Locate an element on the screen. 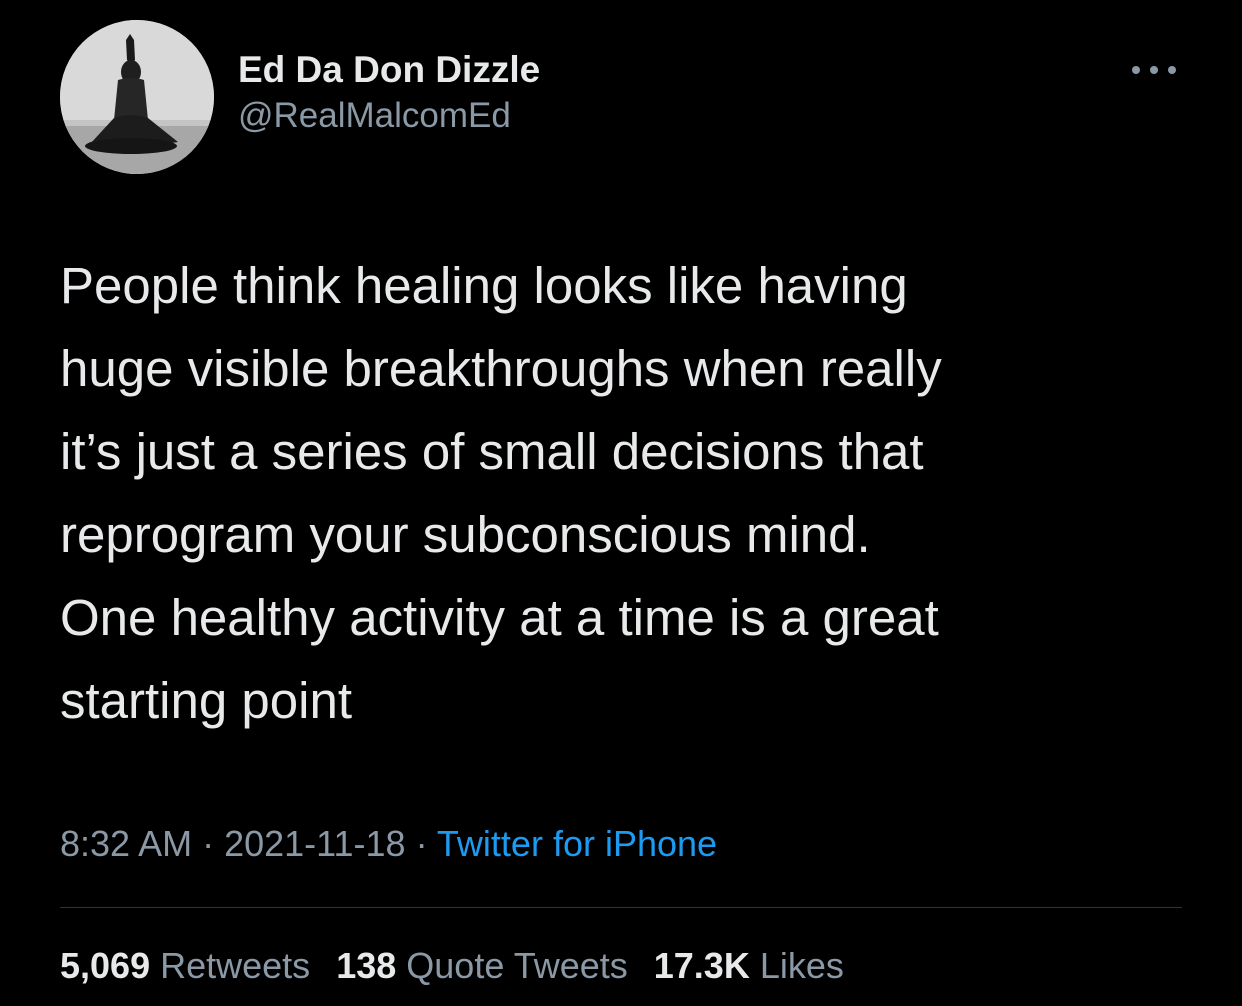 The height and width of the screenshot is (1006, 1242). retweets-stat: 5,069 Retweets is located at coordinates (185, 965).